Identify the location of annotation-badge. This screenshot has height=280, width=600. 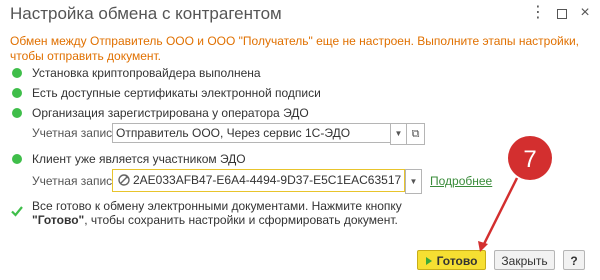
(530, 158).